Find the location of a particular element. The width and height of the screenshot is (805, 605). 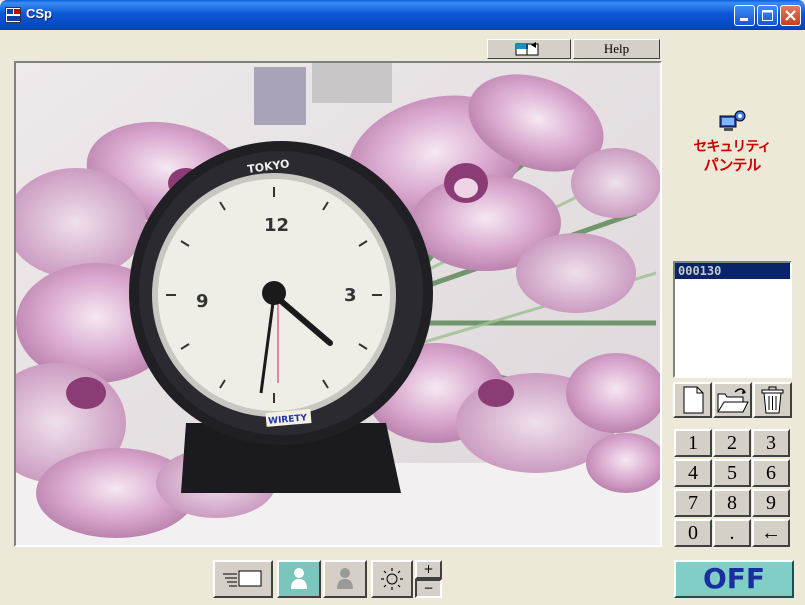

list-view-button is located at coordinates (243, 579).